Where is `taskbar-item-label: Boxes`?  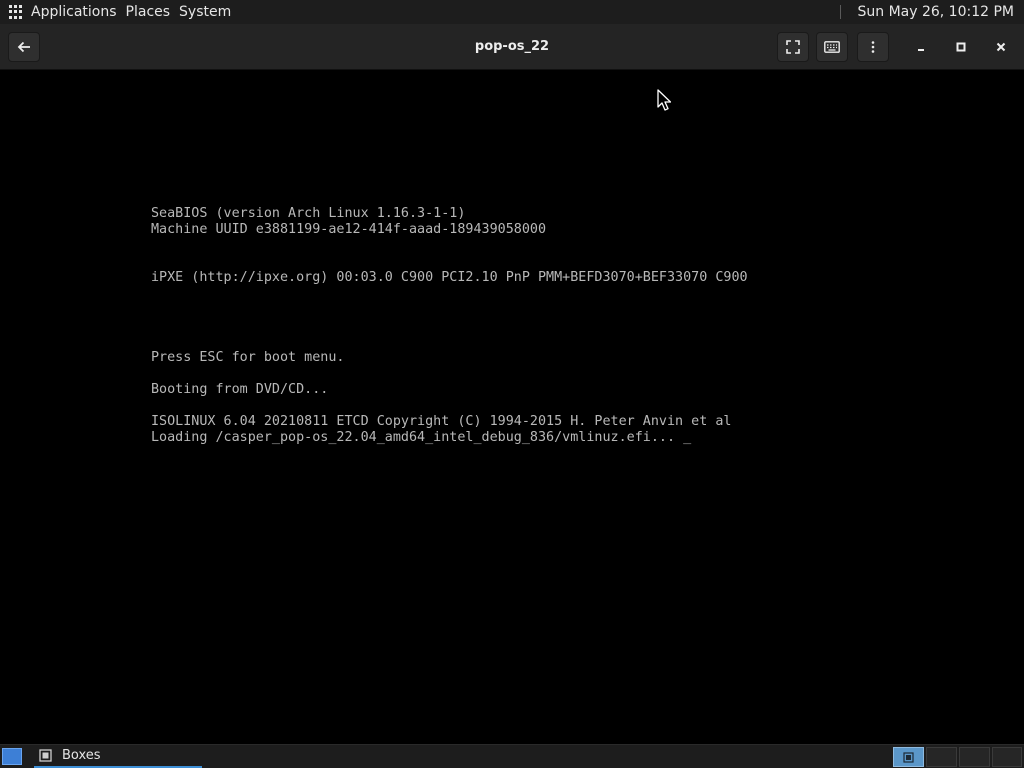
taskbar-item-label: Boxes is located at coordinates (81, 755).